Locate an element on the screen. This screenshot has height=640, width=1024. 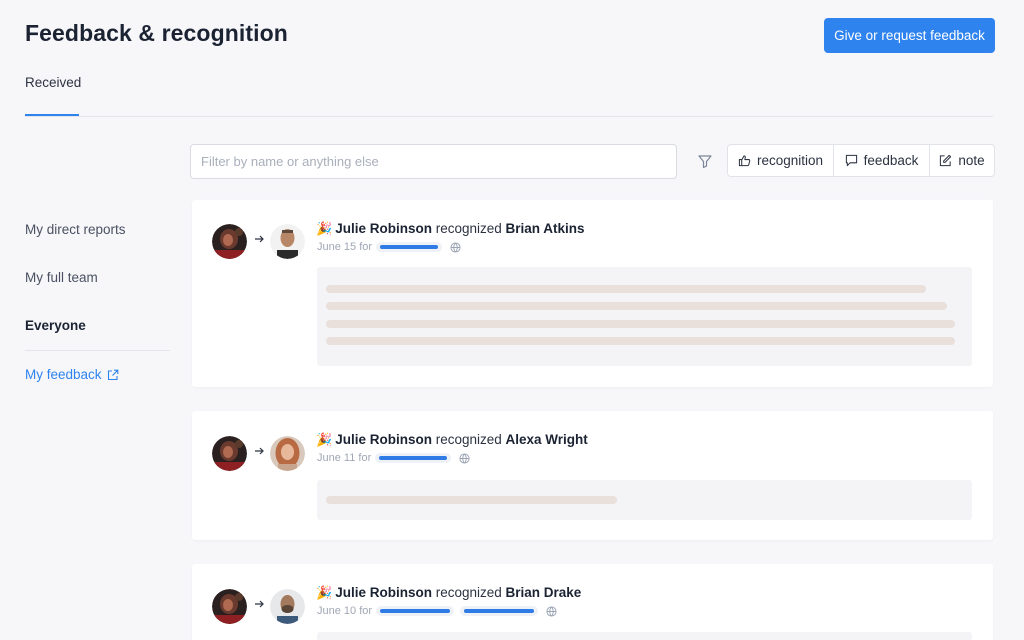
card-date: June 15 is located at coordinates (337, 247).